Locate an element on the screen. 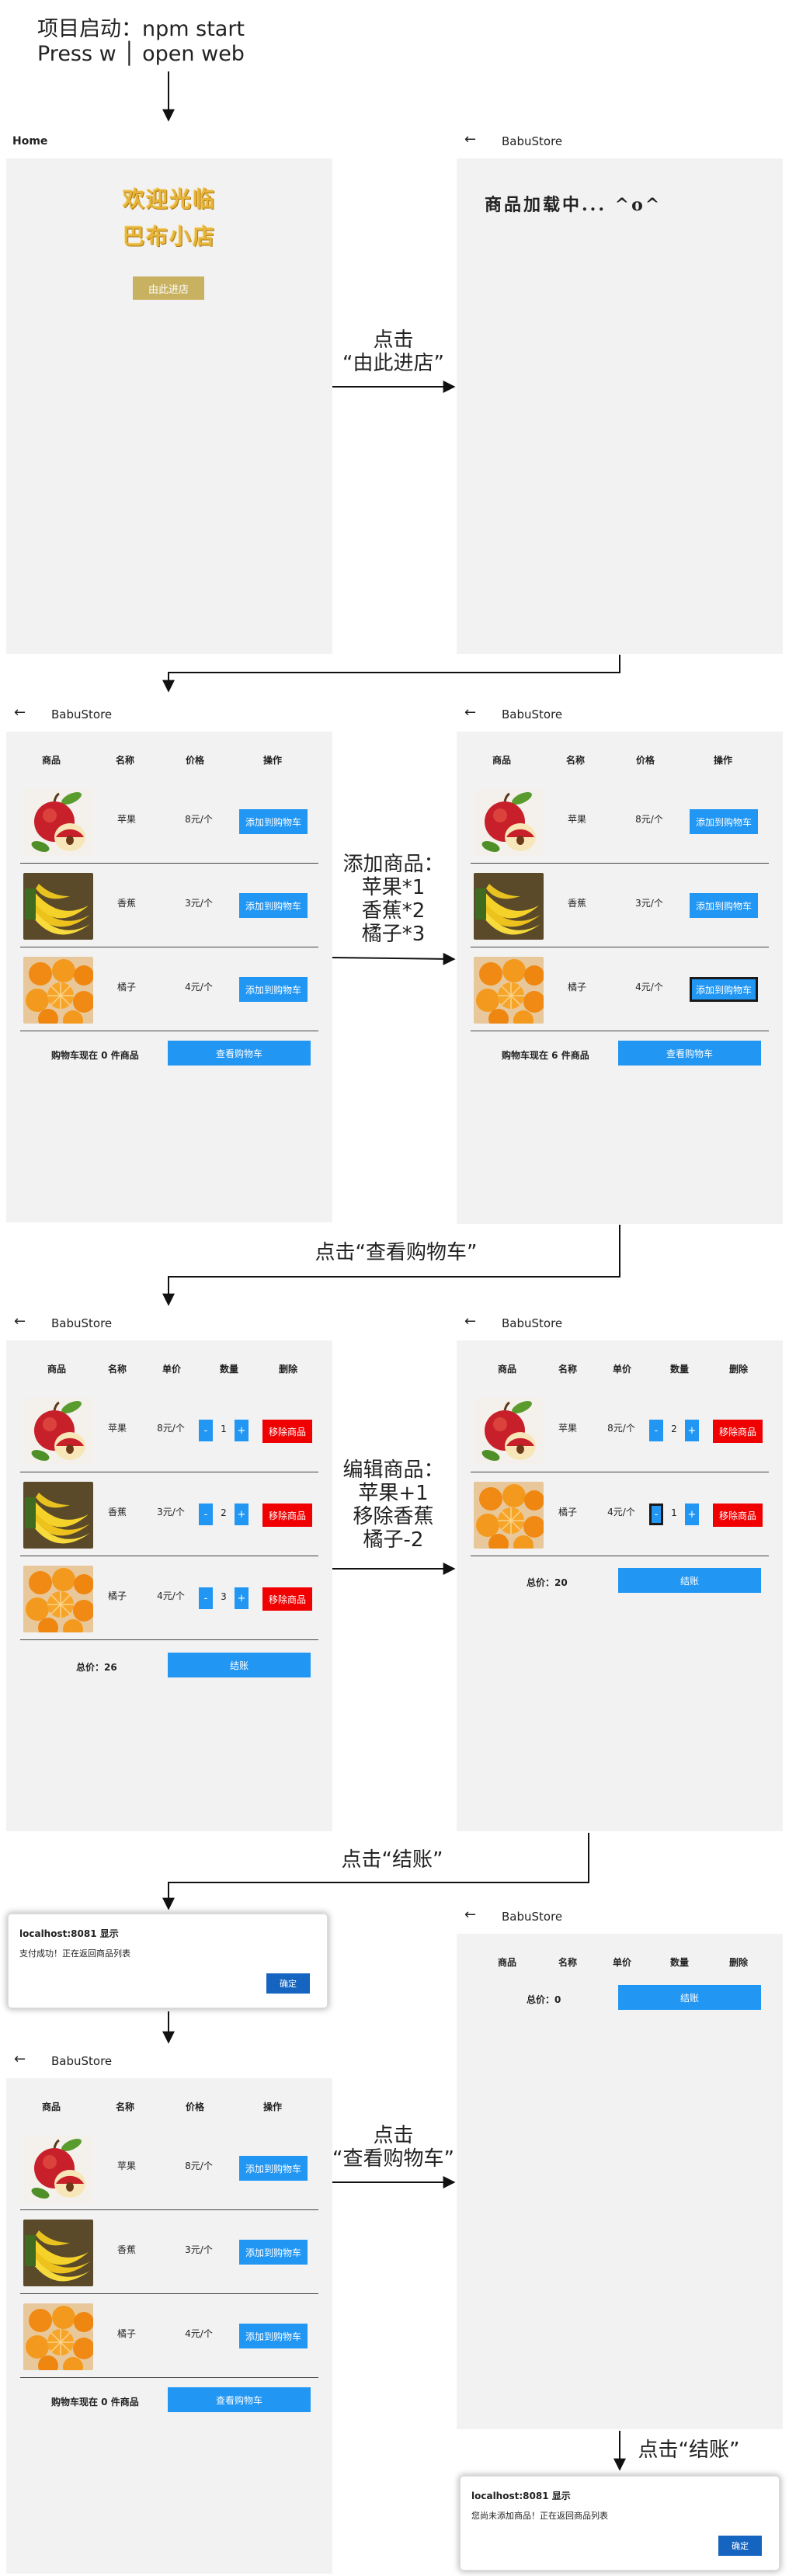 The image size is (789, 2576). table-row: 苹果 8元/个 - 1 + 移除商品 is located at coordinates (169, 1430).